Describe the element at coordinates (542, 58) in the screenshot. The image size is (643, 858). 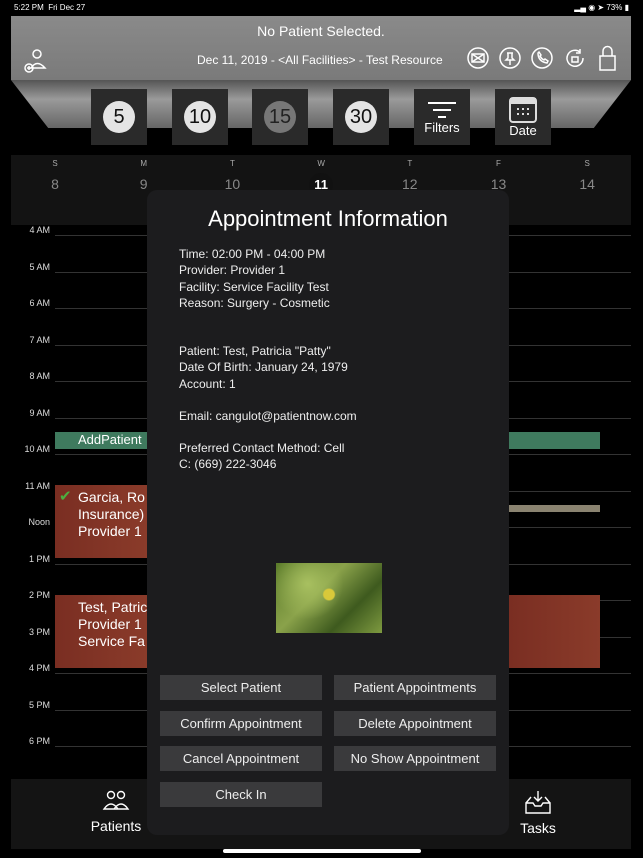
I see `phone-icon` at that location.